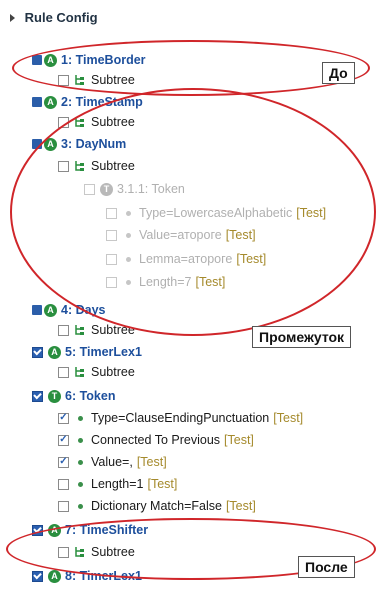 The width and height of the screenshot is (380, 590). Describe the element at coordinates (113, 372) in the screenshot. I see `subtree-label: Subtree` at that location.